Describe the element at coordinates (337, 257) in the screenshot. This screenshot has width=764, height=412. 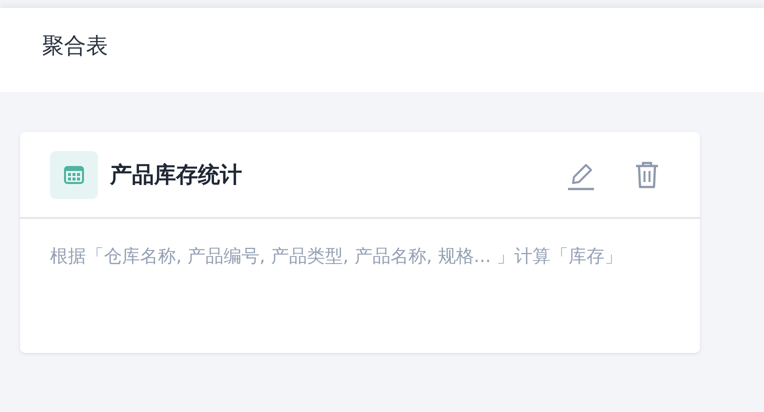
I see `card-description: 根据「仓库名称, 产品编号, 产品类型, 产品名称, 规格... 」计算「库存」` at that location.